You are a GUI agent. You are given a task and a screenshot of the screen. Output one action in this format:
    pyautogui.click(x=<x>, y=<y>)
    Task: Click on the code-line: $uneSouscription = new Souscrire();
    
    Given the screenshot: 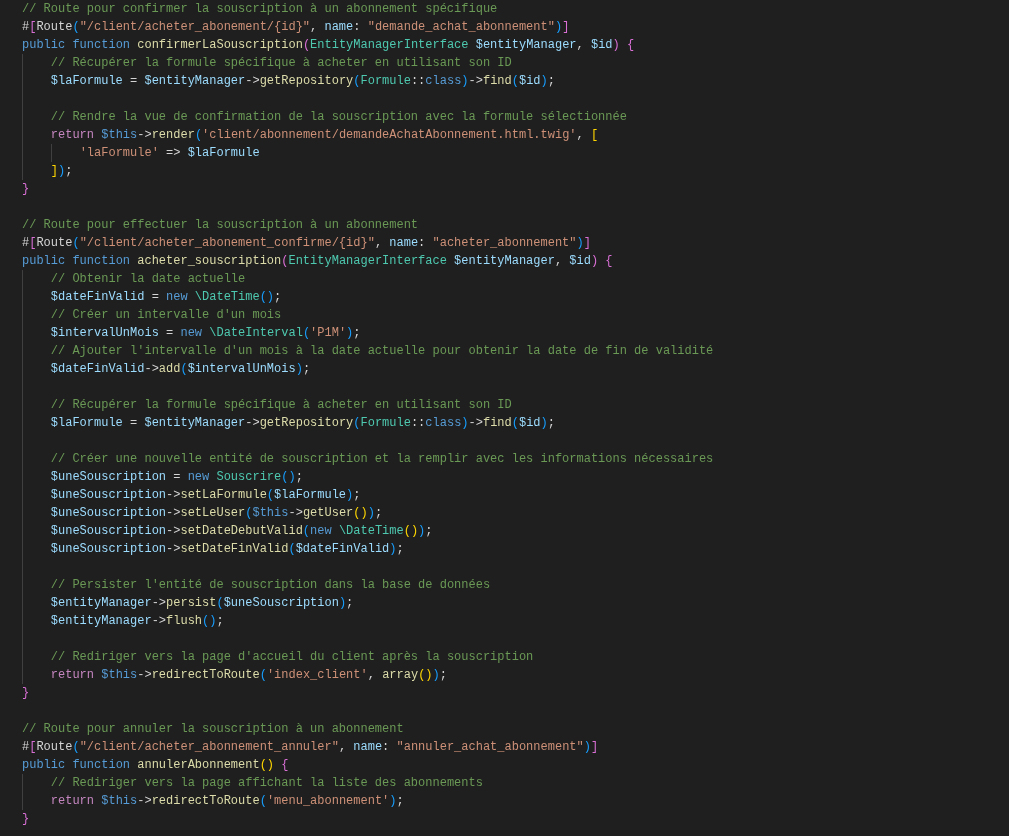 What is the action you would take?
    pyautogui.click(x=162, y=477)
    